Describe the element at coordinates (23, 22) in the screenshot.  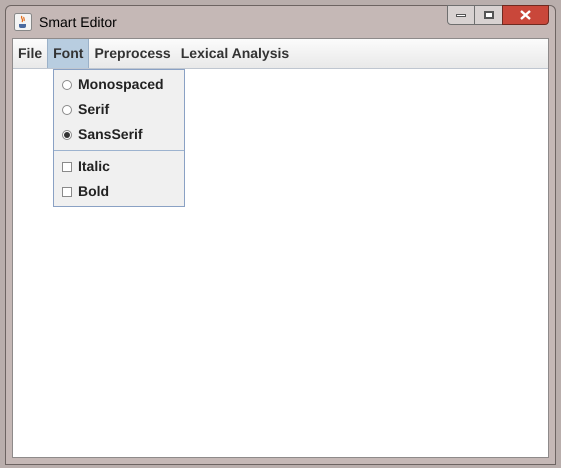
I see `cup-icon` at that location.